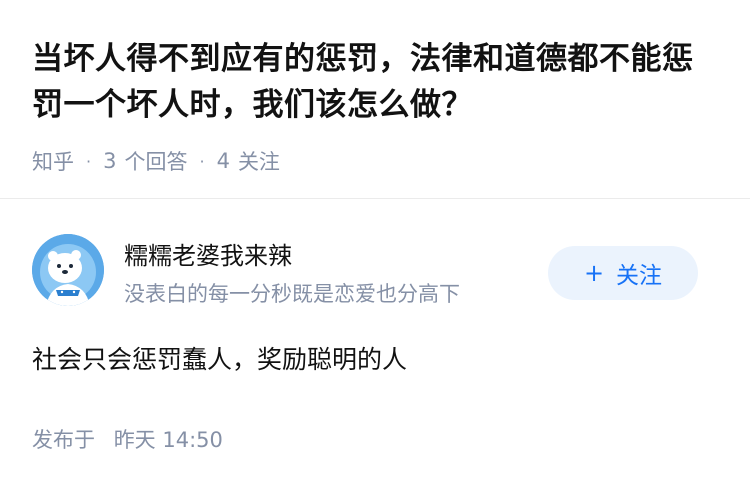 The width and height of the screenshot is (750, 490). Describe the element at coordinates (594, 273) in the screenshot. I see `plus-icon: +` at that location.